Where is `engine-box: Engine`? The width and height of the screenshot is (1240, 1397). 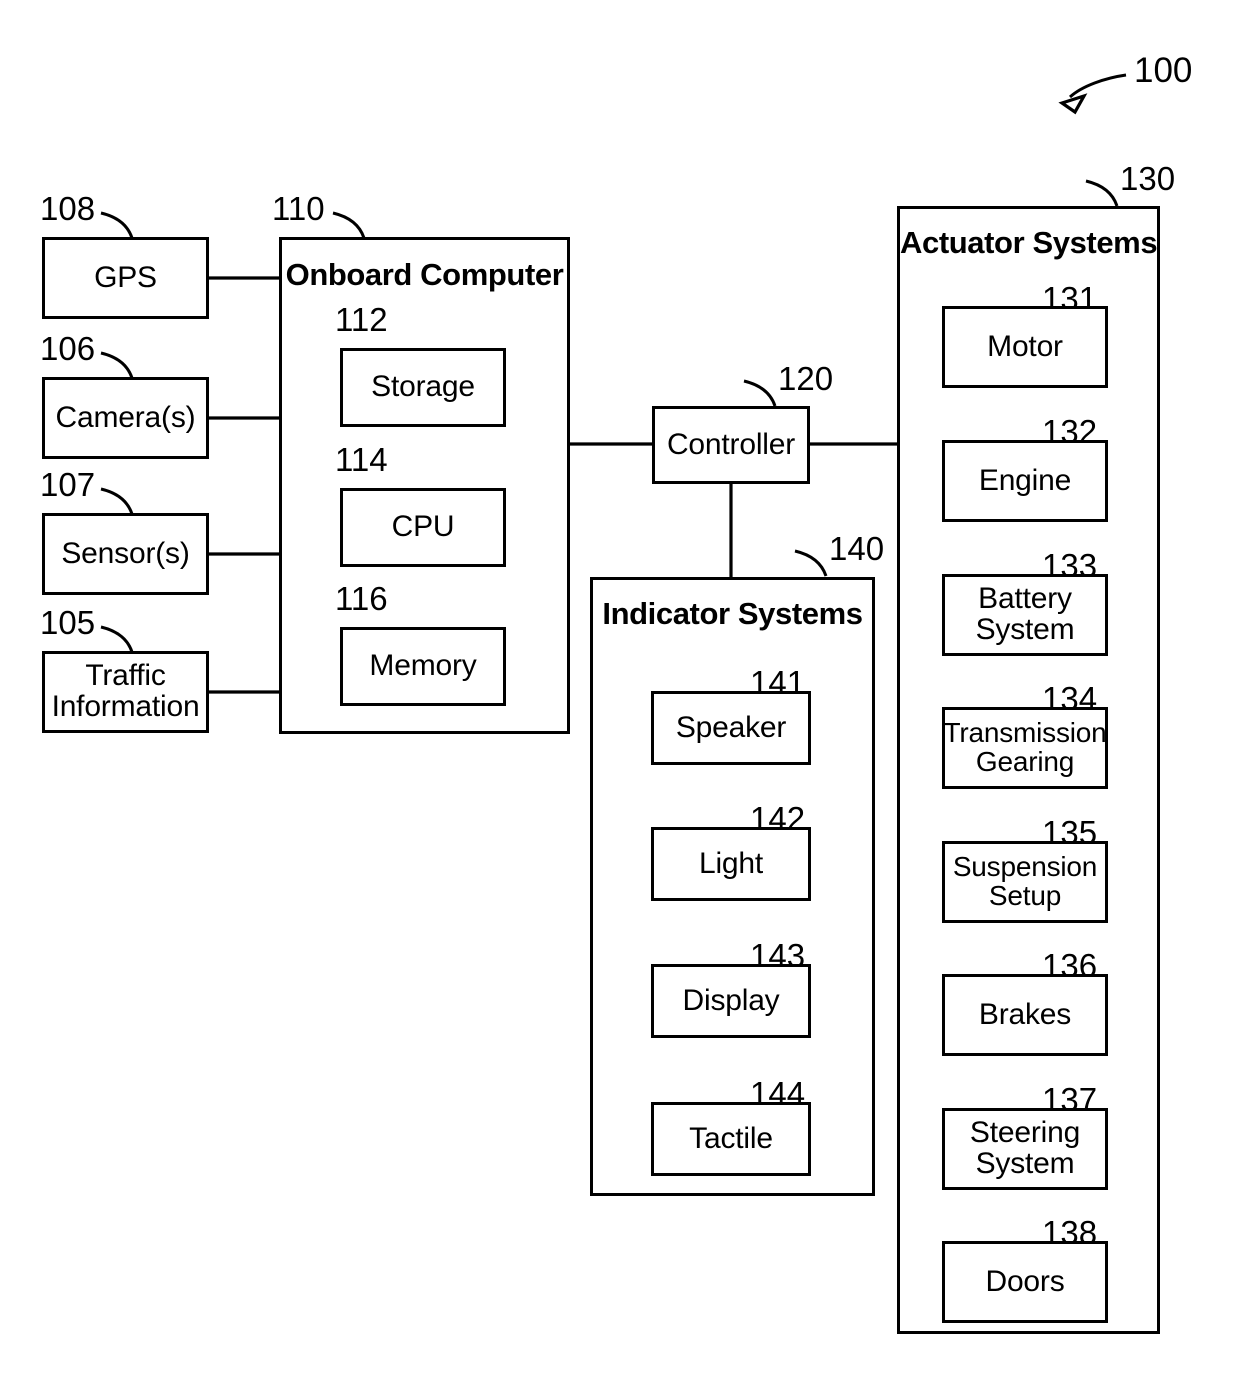
engine-box: Engine is located at coordinates (1025, 481).